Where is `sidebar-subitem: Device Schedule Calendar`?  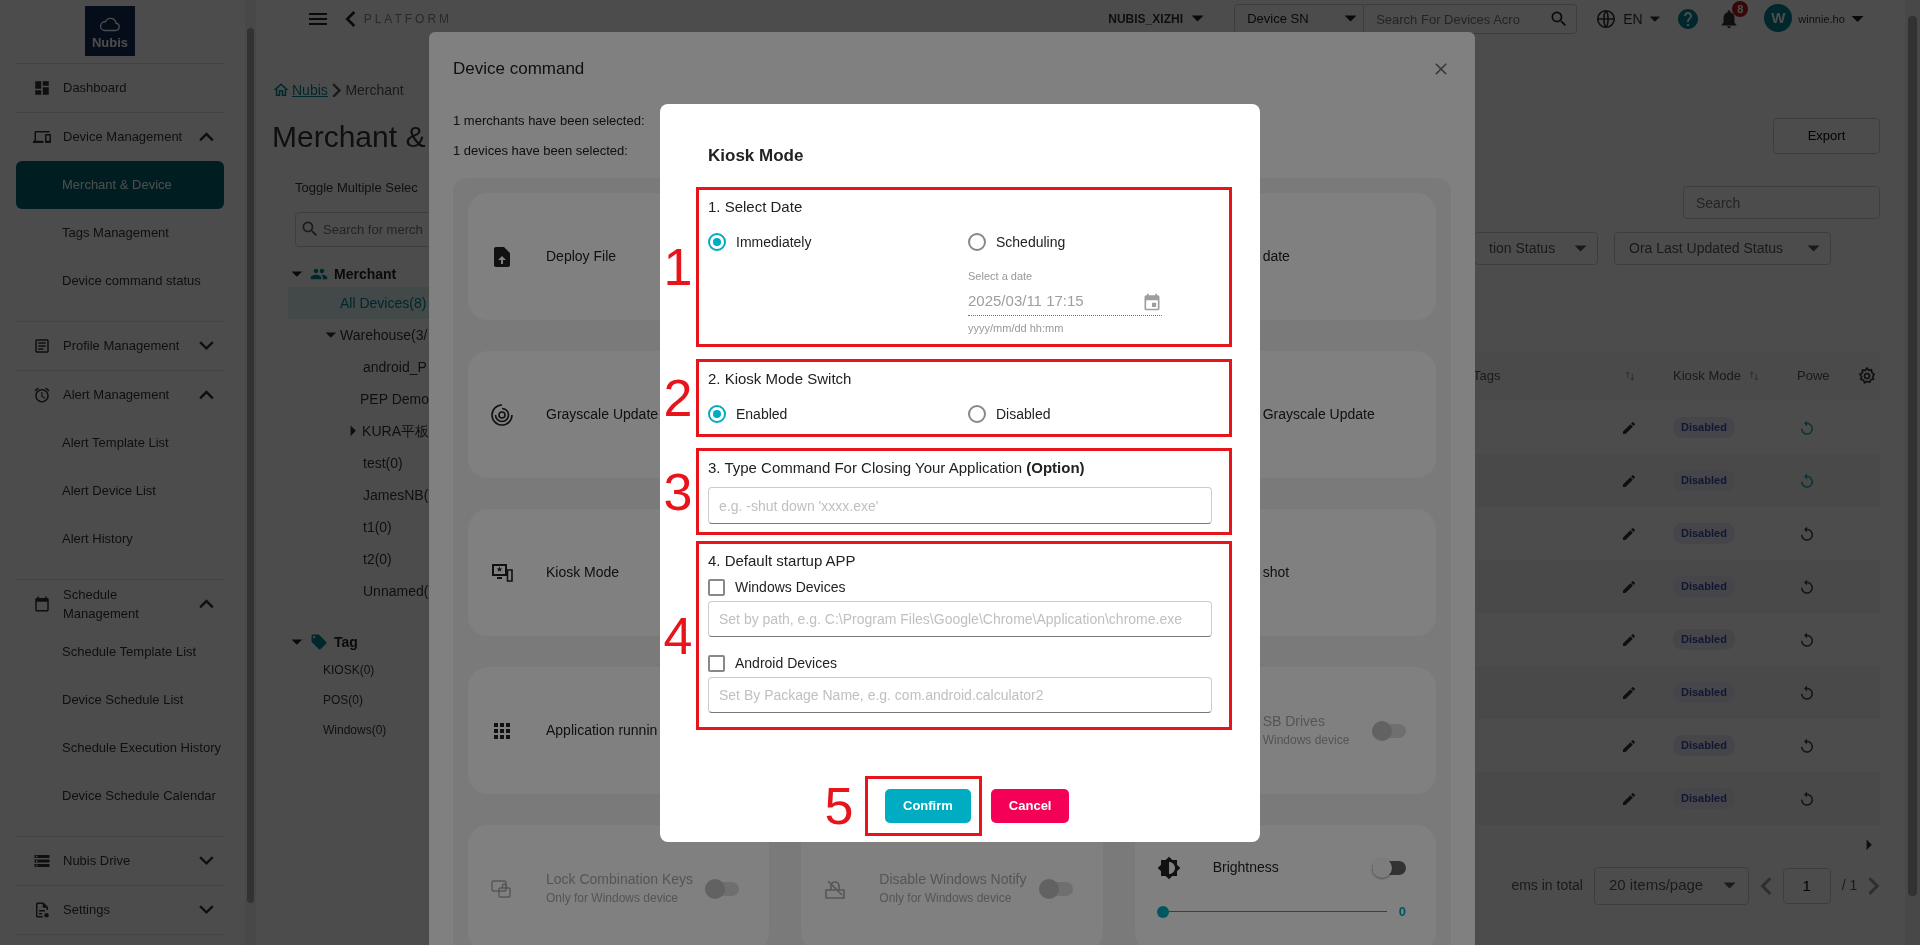
sidebar-subitem: Device Schedule Calendar is located at coordinates (120, 796).